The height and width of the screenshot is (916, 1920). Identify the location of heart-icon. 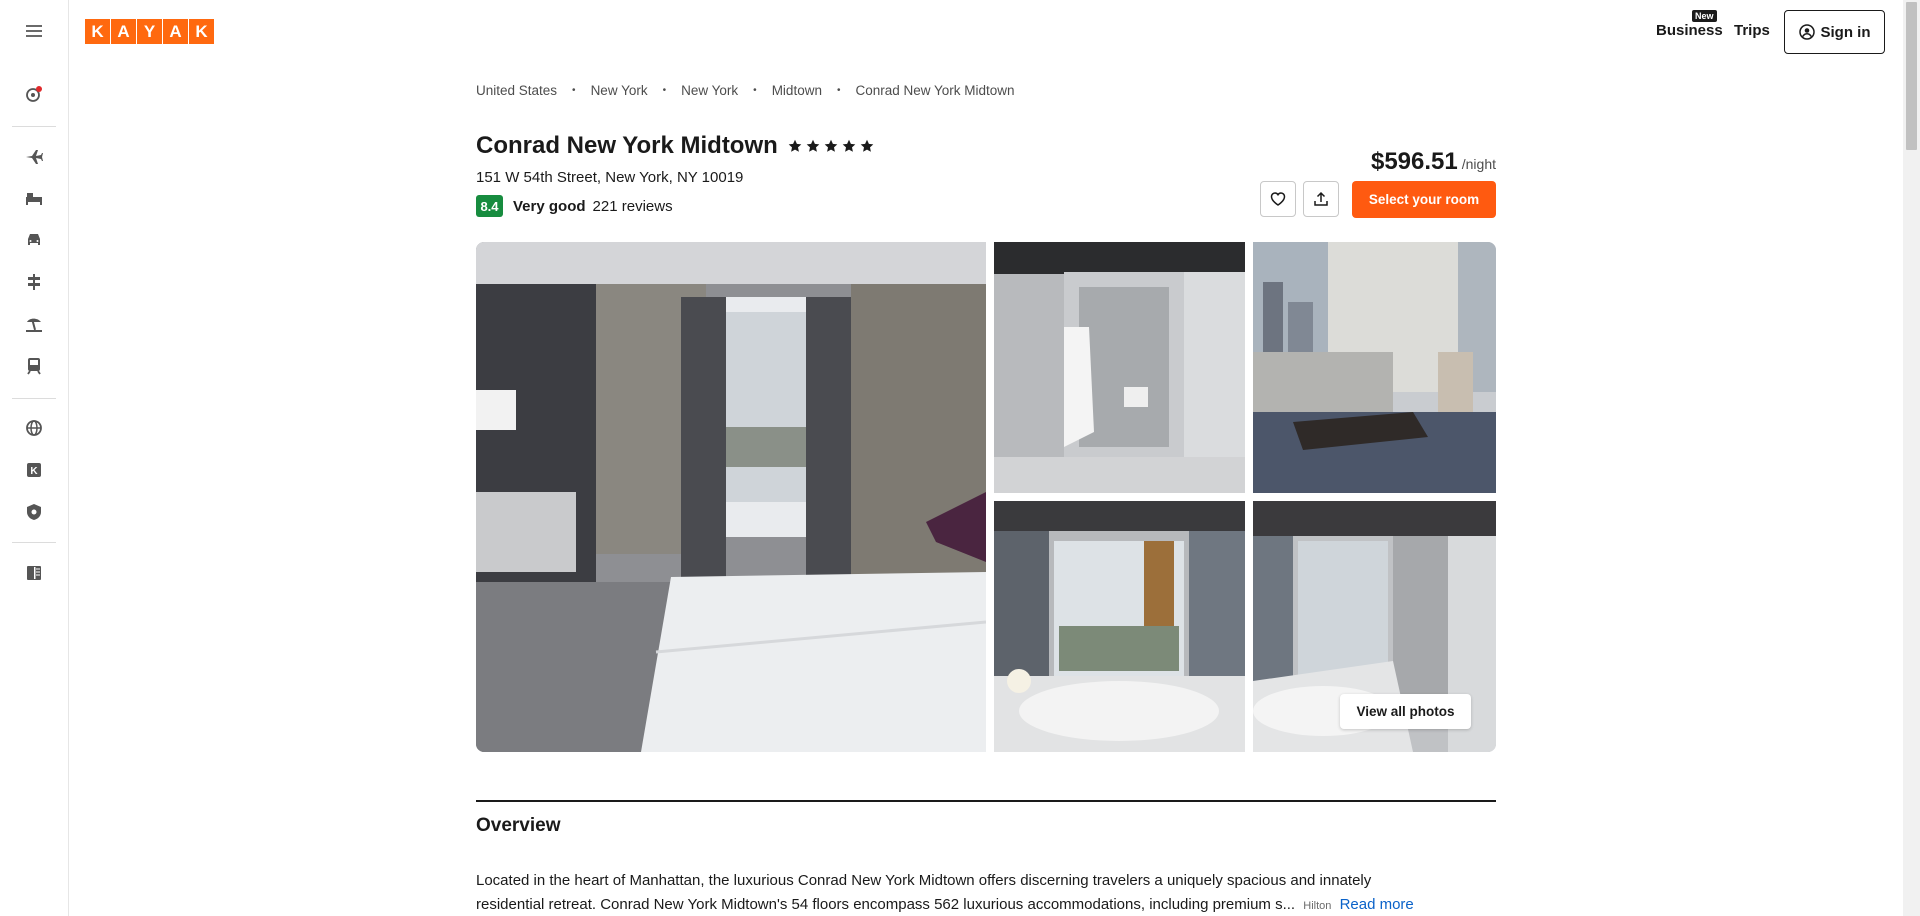
(1278, 199).